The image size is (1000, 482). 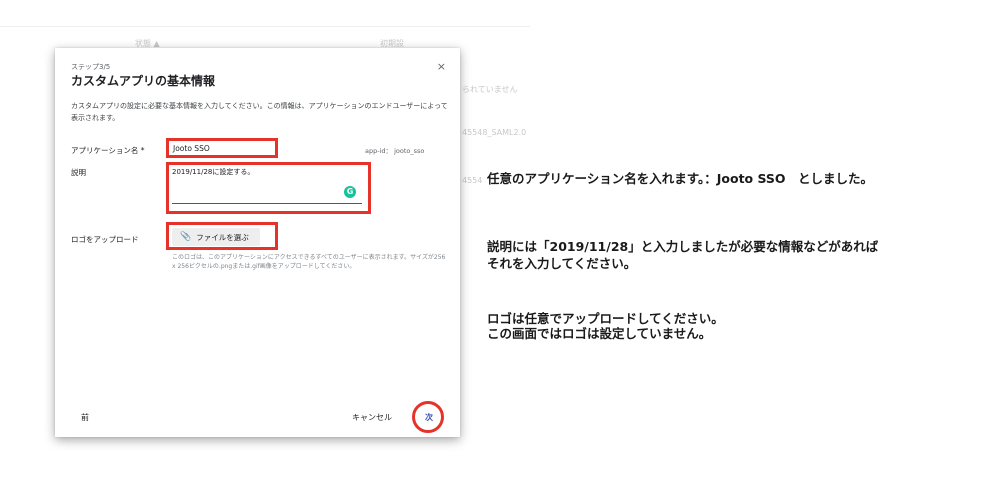 What do you see at coordinates (350, 192) in the screenshot?
I see `grammarly-icon: G` at bounding box center [350, 192].